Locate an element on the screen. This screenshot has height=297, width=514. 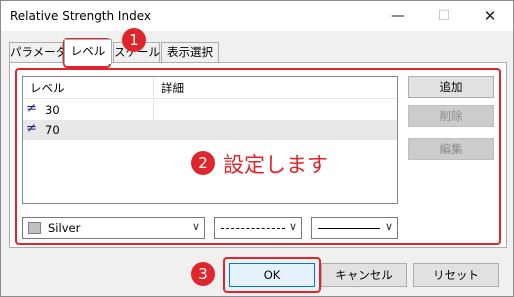
minimize-icon: — is located at coordinates (398, 16).